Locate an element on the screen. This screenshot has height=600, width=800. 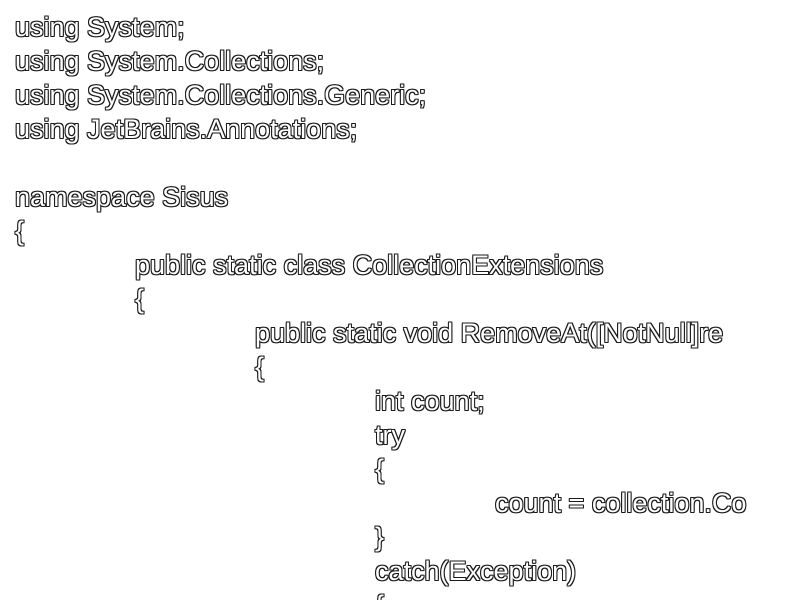
code-line: using JetBrains.Annotations; is located at coordinates (186, 129).